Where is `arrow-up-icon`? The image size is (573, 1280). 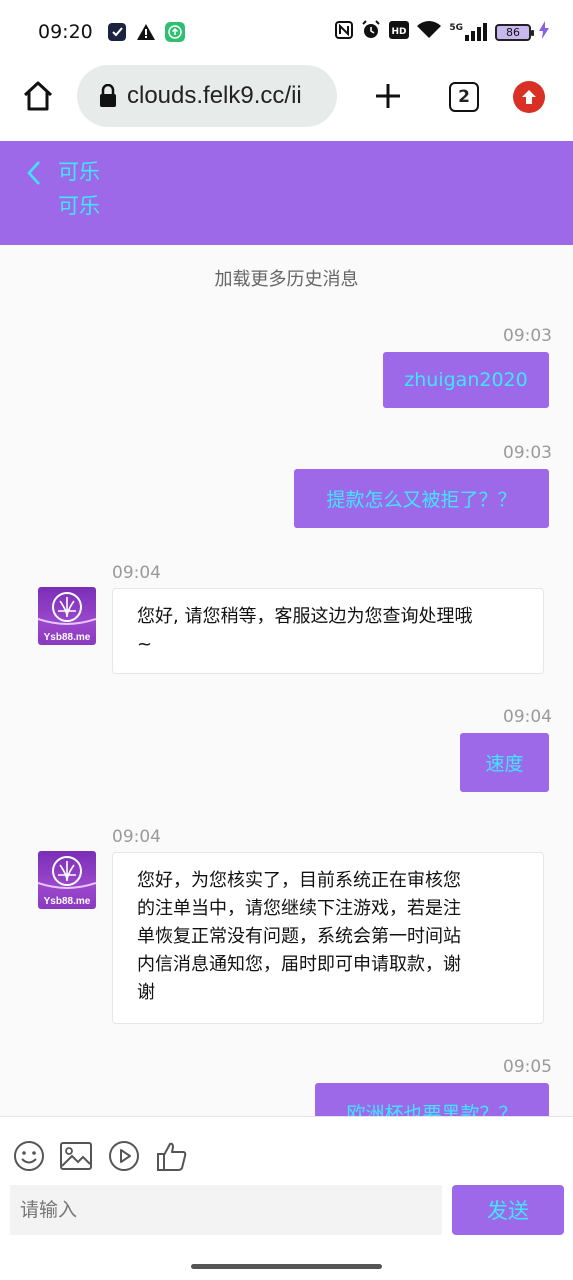
arrow-up-icon is located at coordinates (529, 97).